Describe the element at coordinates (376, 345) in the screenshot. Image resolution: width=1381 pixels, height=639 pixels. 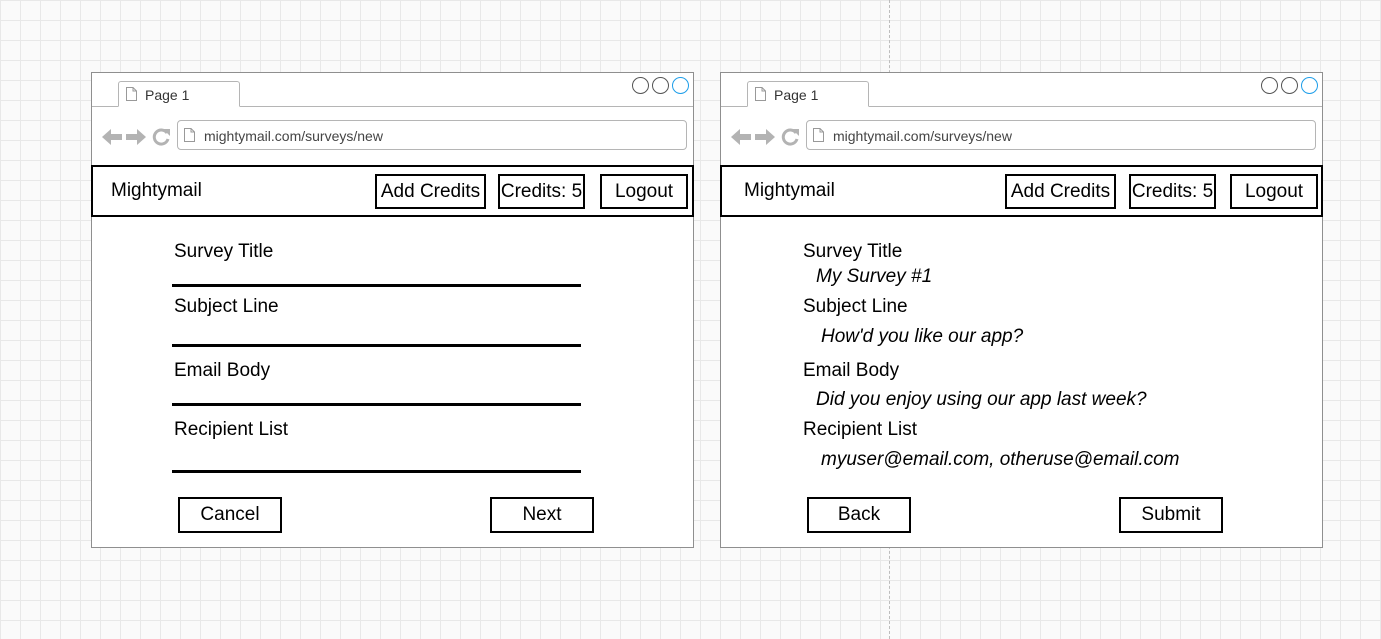
I see `subject-line-input` at that location.